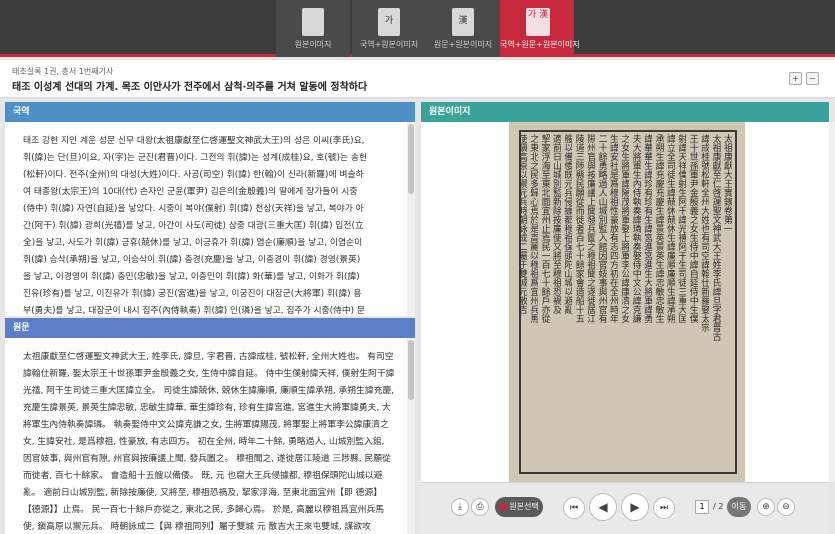 The image size is (835, 534). What do you see at coordinates (210, 328) in the screenshot?
I see `original-panel-title: 원문` at bounding box center [210, 328].